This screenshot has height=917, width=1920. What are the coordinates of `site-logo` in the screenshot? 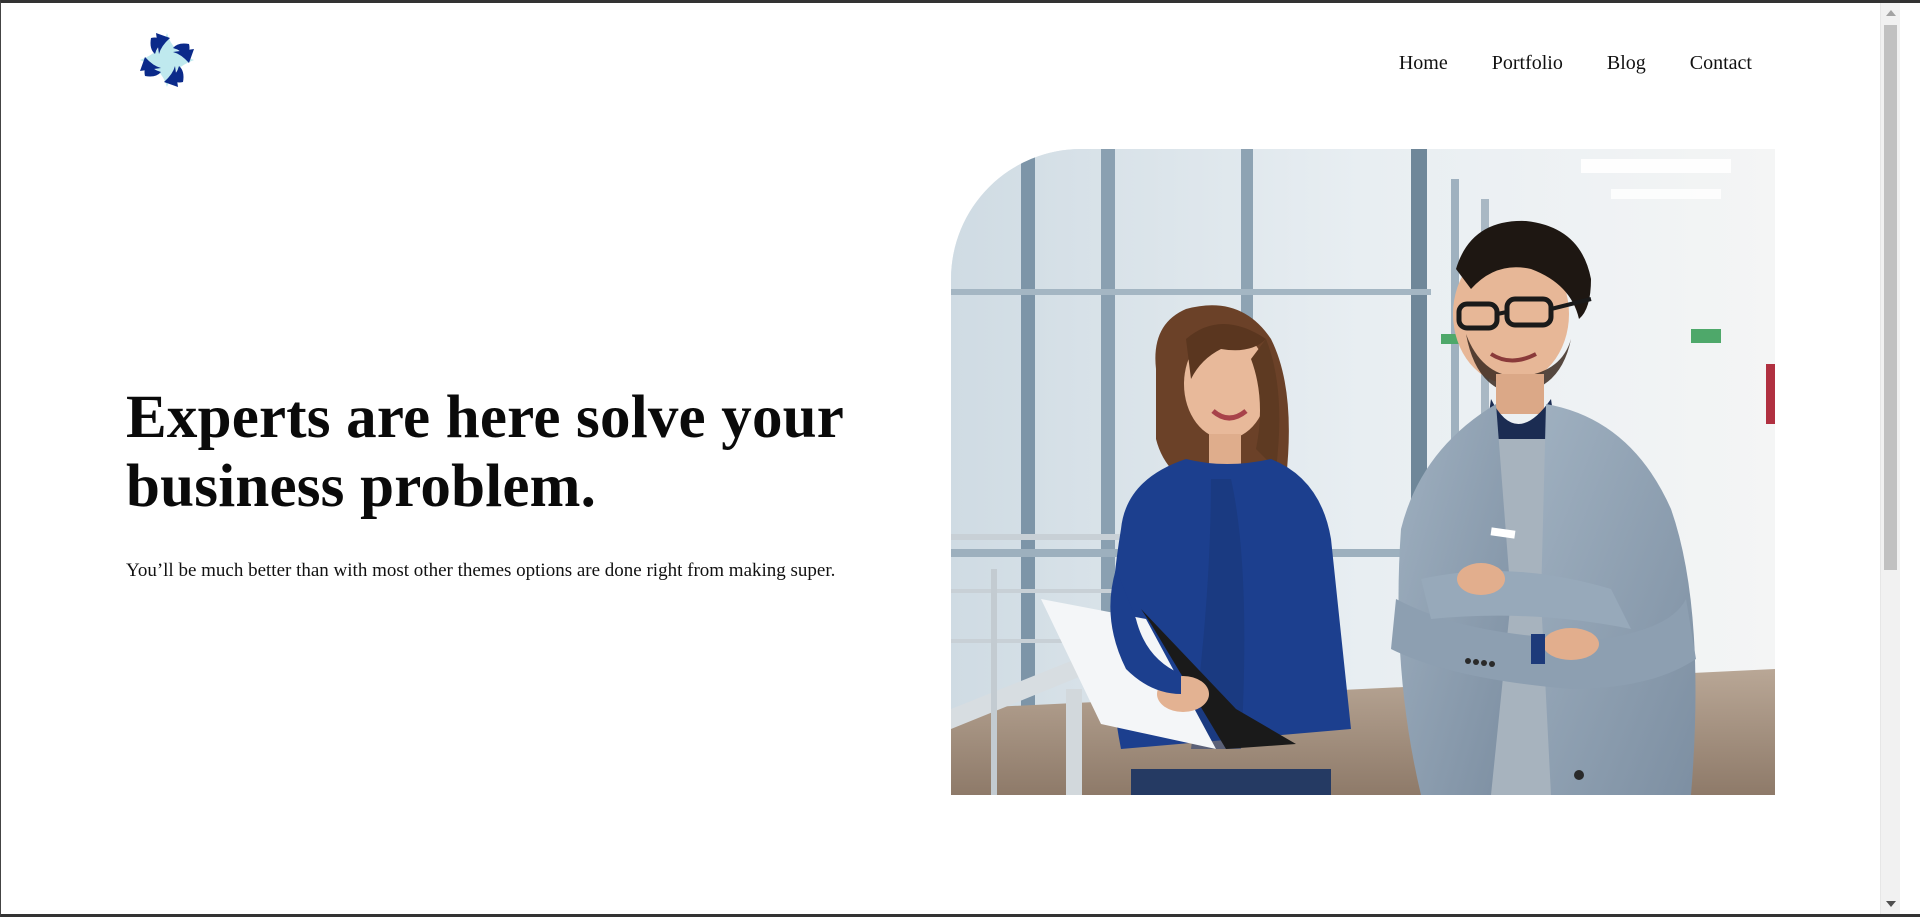 It's located at (167, 60).